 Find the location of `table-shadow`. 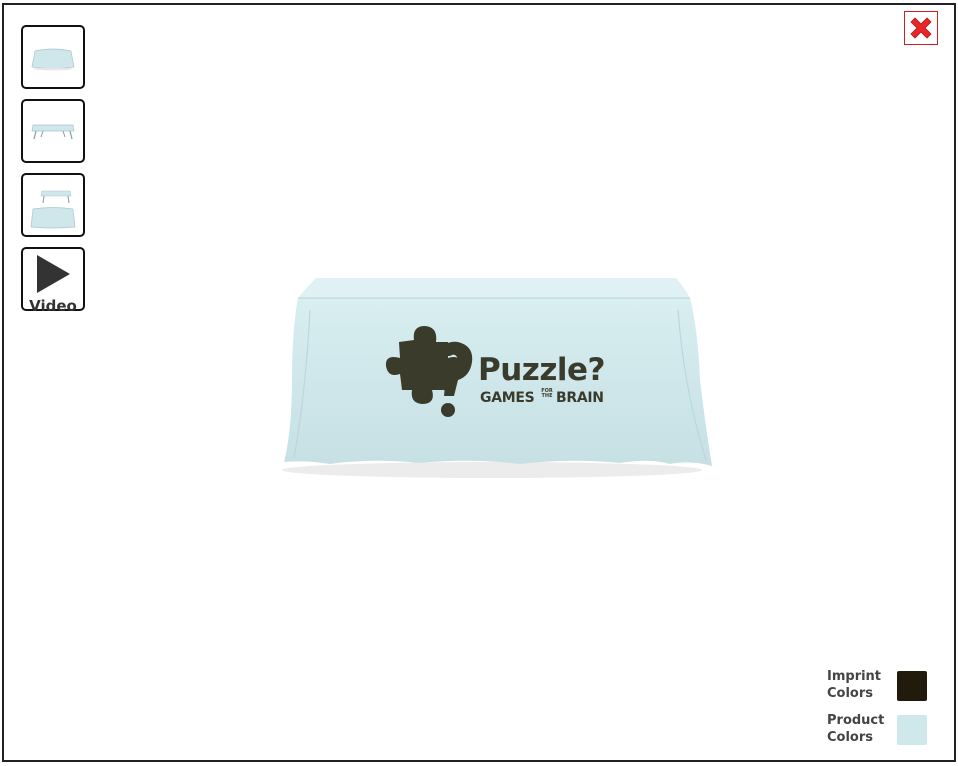

table-shadow is located at coordinates (492, 470).